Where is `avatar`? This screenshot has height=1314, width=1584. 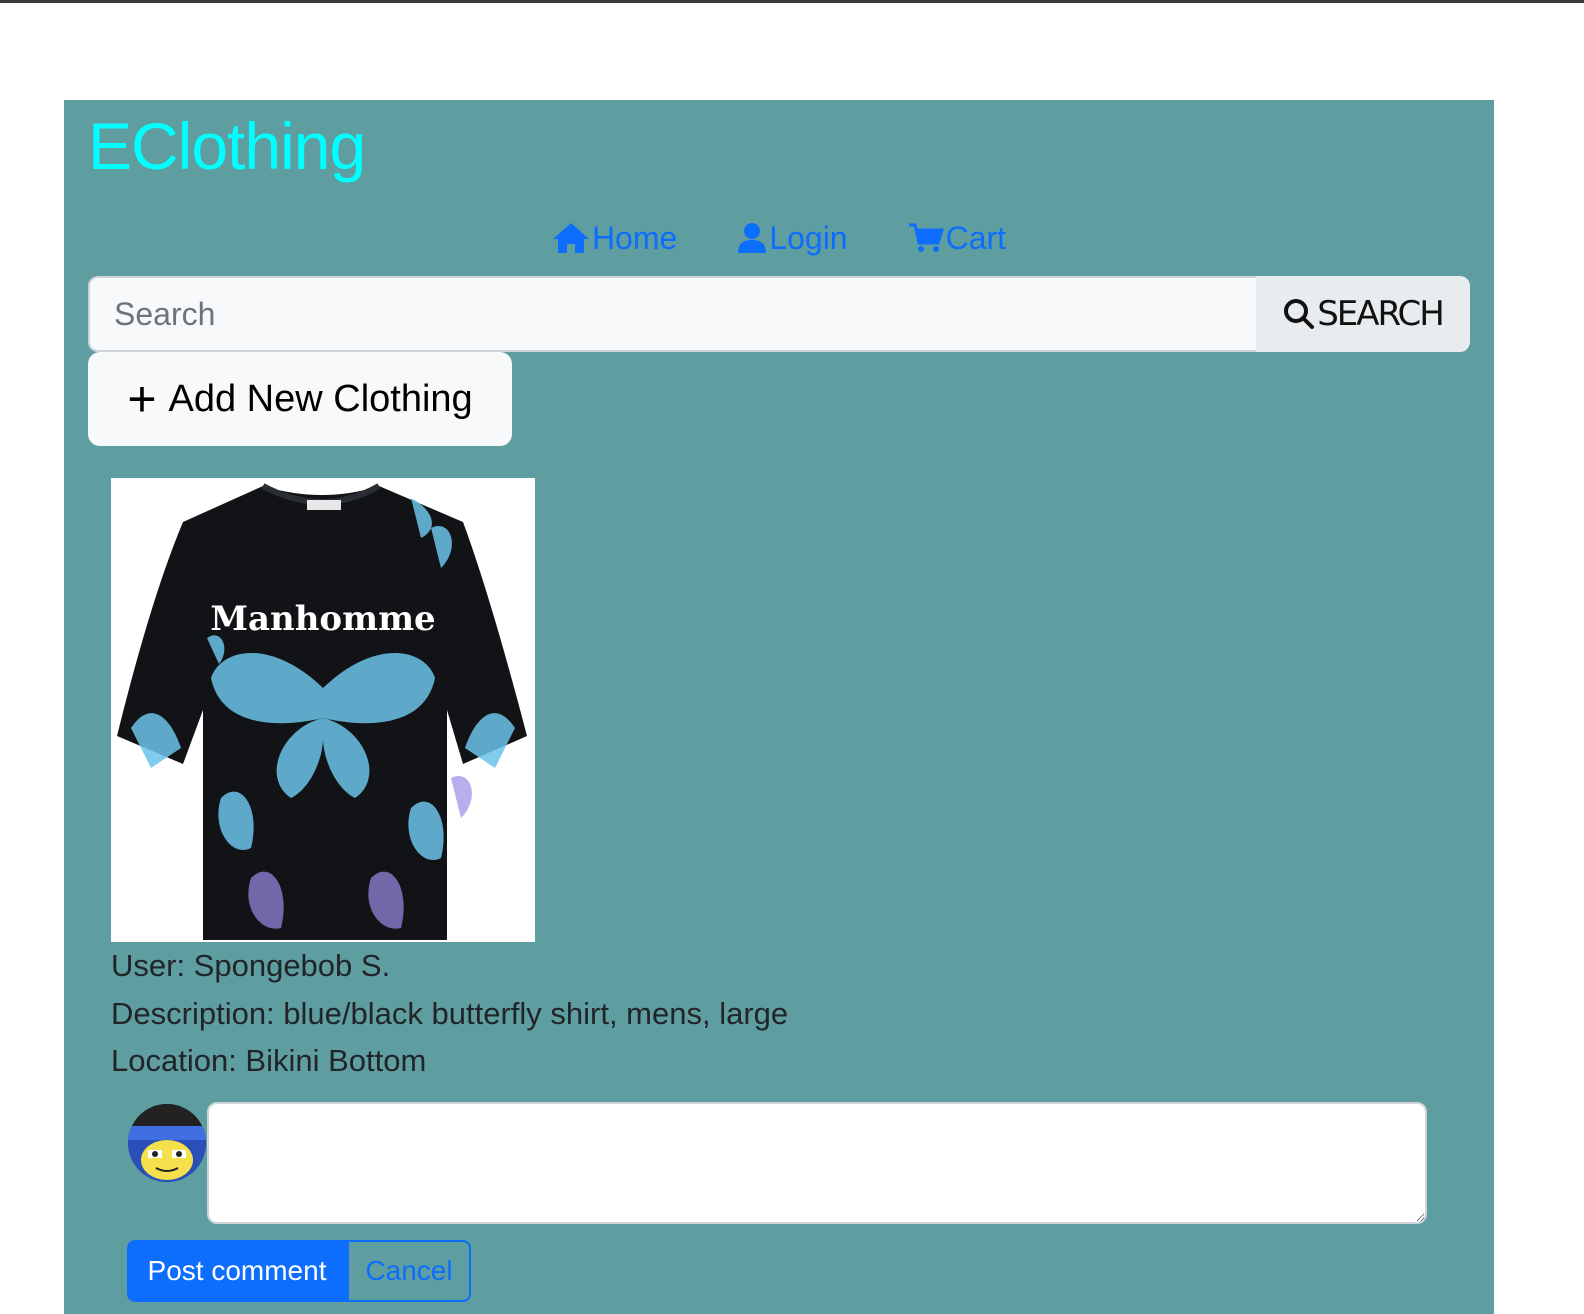 avatar is located at coordinates (167, 1143).